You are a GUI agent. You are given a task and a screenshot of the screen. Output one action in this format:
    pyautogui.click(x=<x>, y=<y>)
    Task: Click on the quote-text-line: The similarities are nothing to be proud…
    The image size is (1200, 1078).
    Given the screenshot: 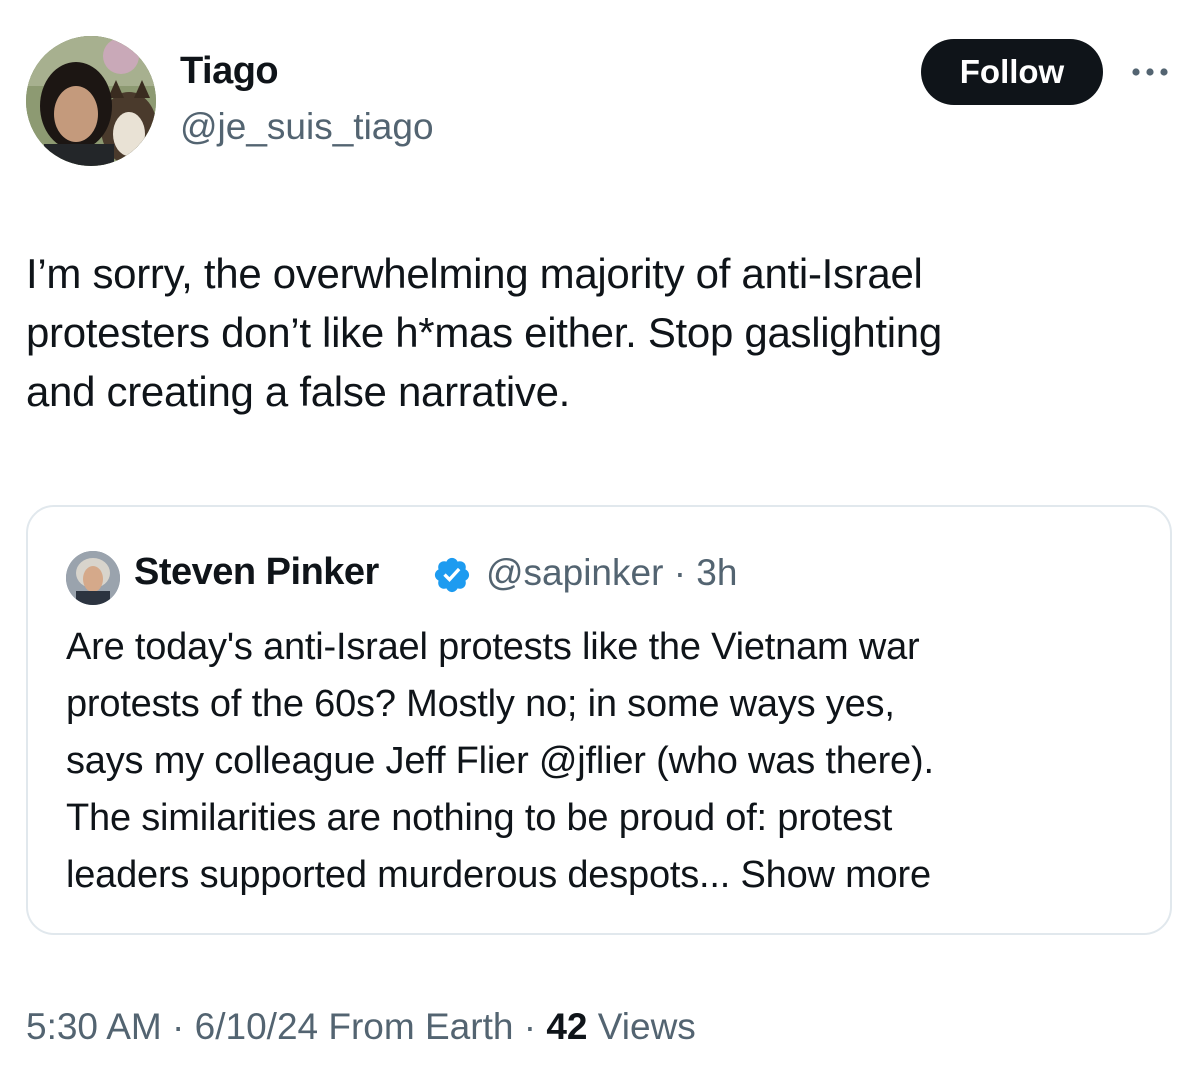 What is the action you would take?
    pyautogui.click(x=479, y=818)
    